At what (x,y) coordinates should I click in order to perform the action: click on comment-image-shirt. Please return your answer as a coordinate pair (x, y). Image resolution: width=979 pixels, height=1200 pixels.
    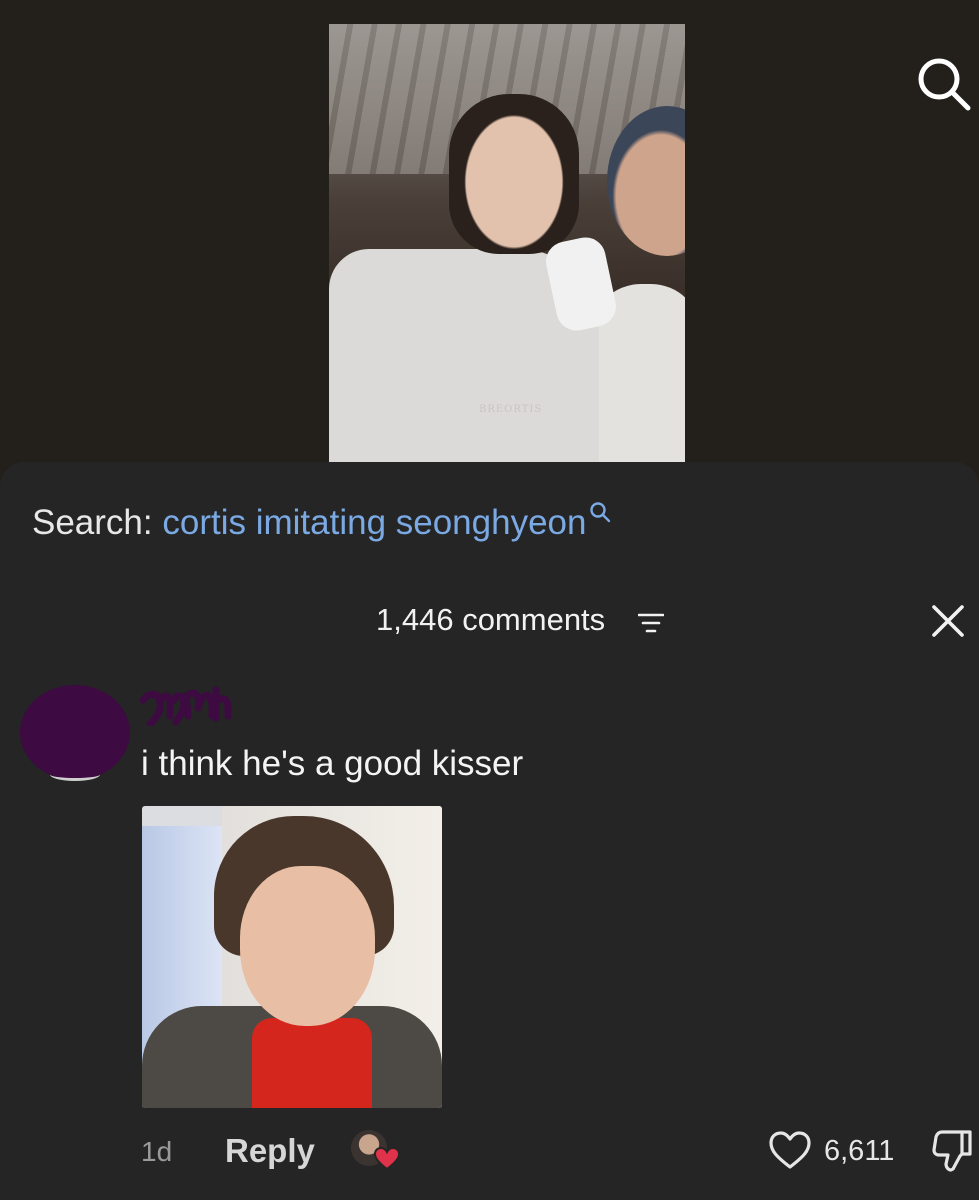
    Looking at the image, I should click on (312, 1063).